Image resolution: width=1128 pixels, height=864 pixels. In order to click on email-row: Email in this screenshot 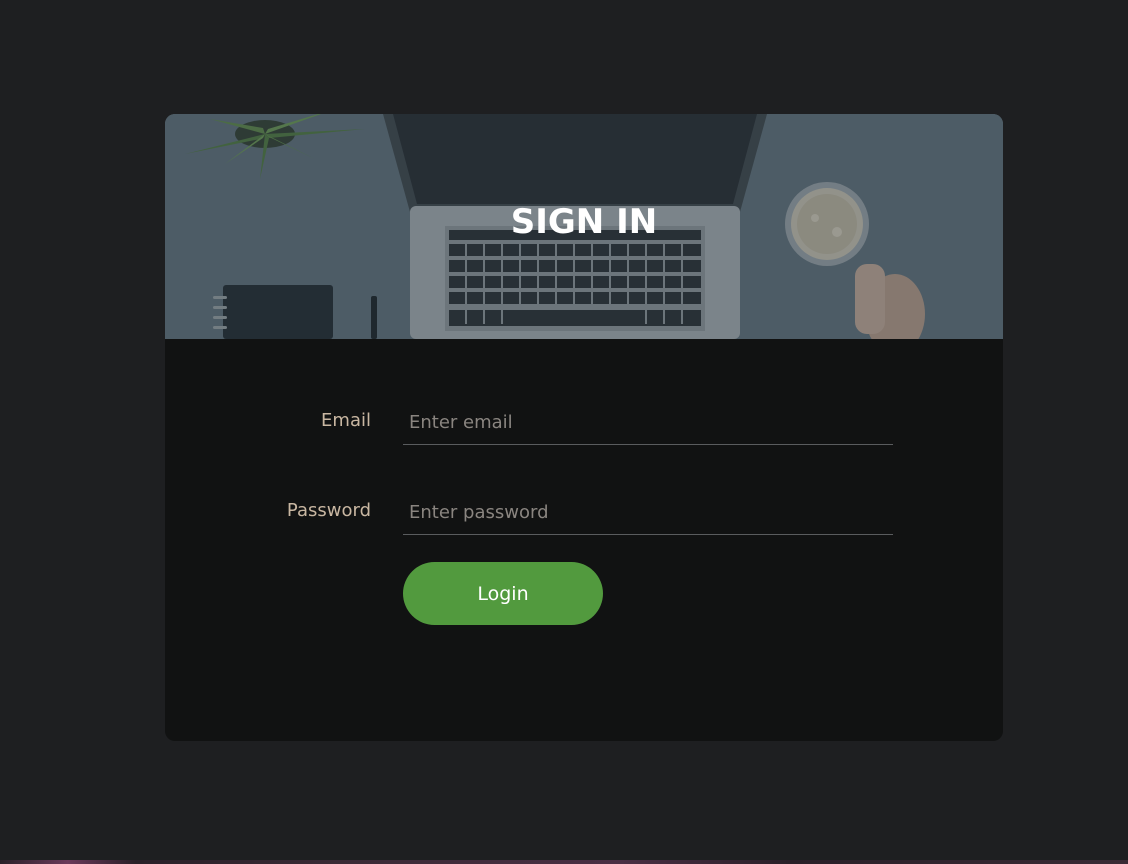, I will do `click(584, 431)`.